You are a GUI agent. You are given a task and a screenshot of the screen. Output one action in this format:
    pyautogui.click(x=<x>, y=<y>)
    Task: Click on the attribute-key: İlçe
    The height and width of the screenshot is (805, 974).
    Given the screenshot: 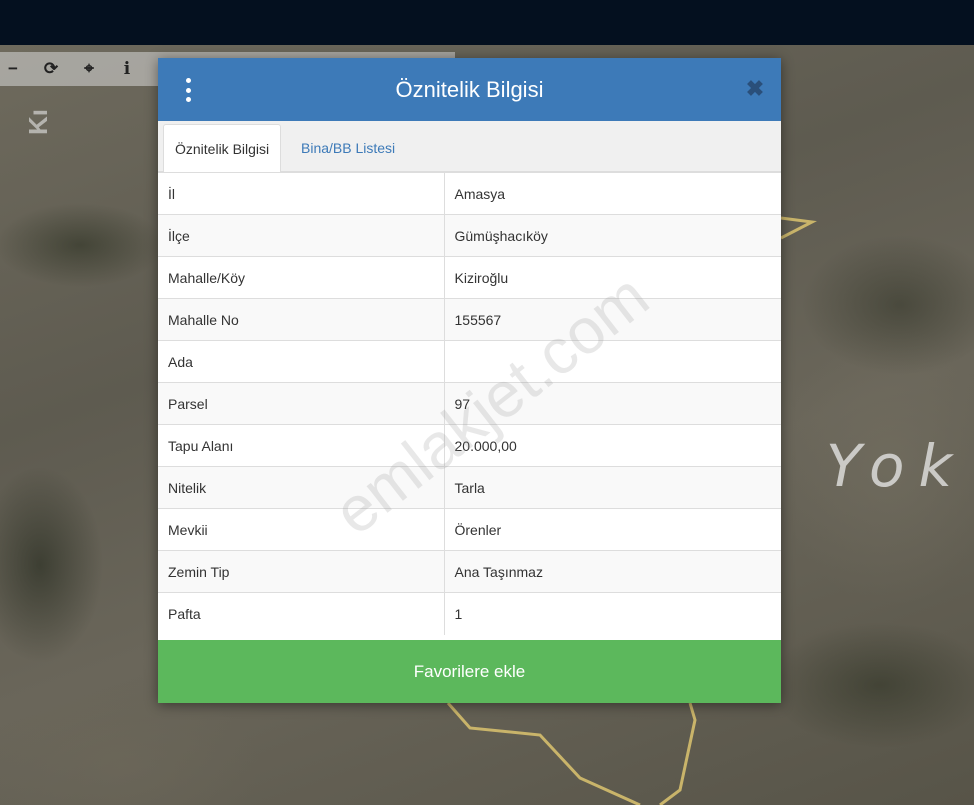 What is the action you would take?
    pyautogui.click(x=301, y=235)
    